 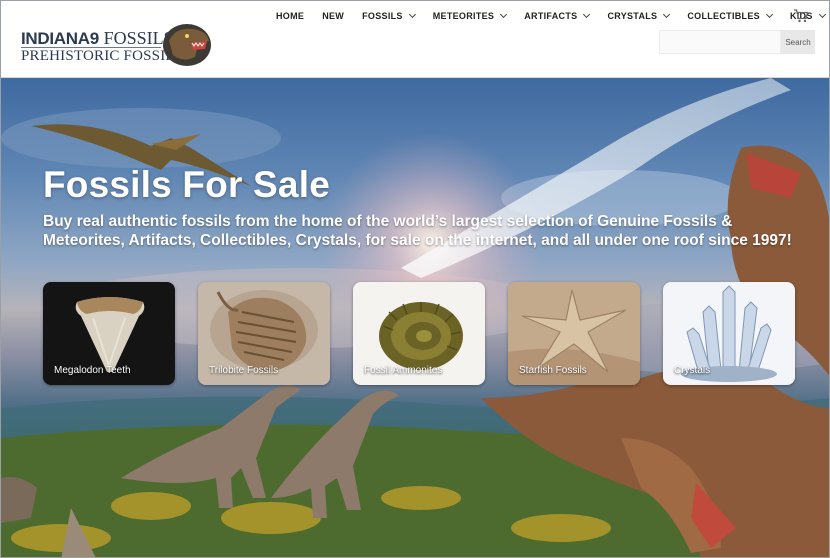 I want to click on nav-fossils-label: FOSSILS, so click(x=382, y=16).